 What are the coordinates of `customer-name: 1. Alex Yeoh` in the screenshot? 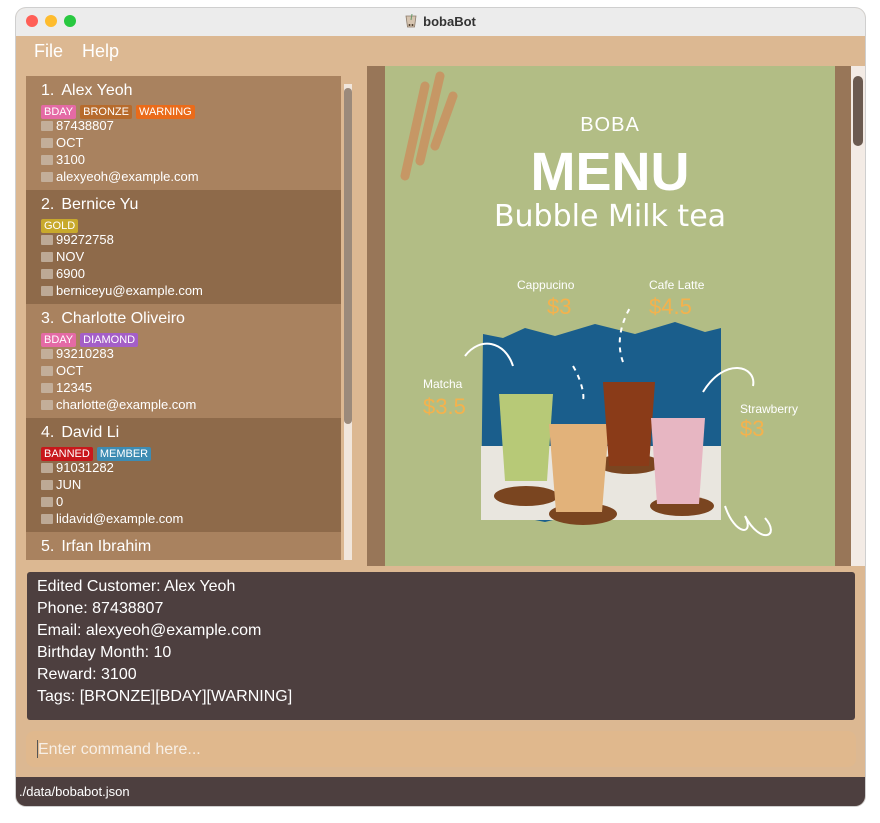 It's located at (87, 91).